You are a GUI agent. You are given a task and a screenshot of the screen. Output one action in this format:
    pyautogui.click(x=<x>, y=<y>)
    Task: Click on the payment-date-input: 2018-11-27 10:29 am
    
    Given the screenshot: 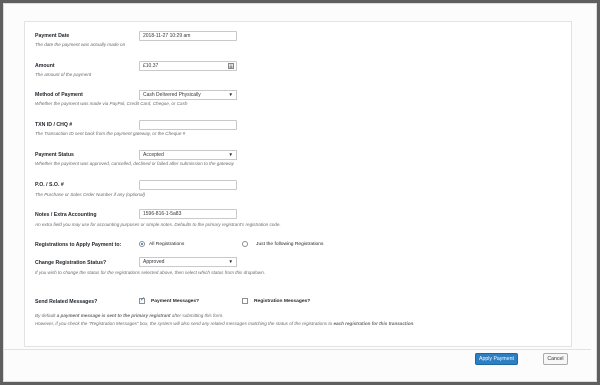 What is the action you would take?
    pyautogui.click(x=188, y=36)
    